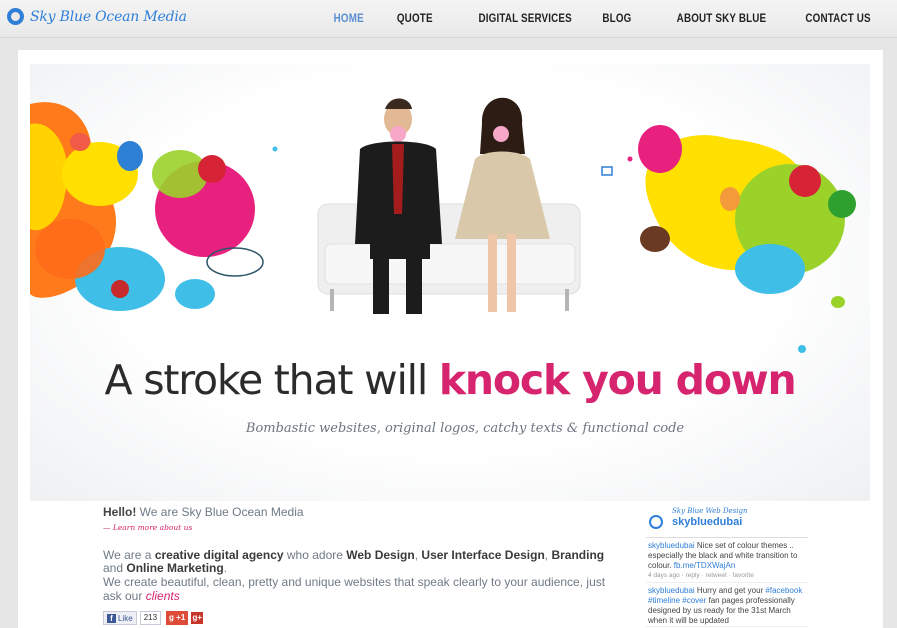  Describe the element at coordinates (727, 575) in the screenshot. I see `tweet-meta: 4 days ago · reply · retweet · favorite` at that location.